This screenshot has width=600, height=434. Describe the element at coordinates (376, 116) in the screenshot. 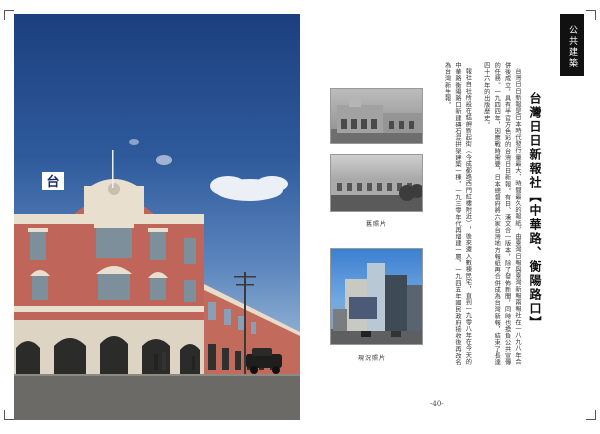

I see `old-photo-top` at that location.